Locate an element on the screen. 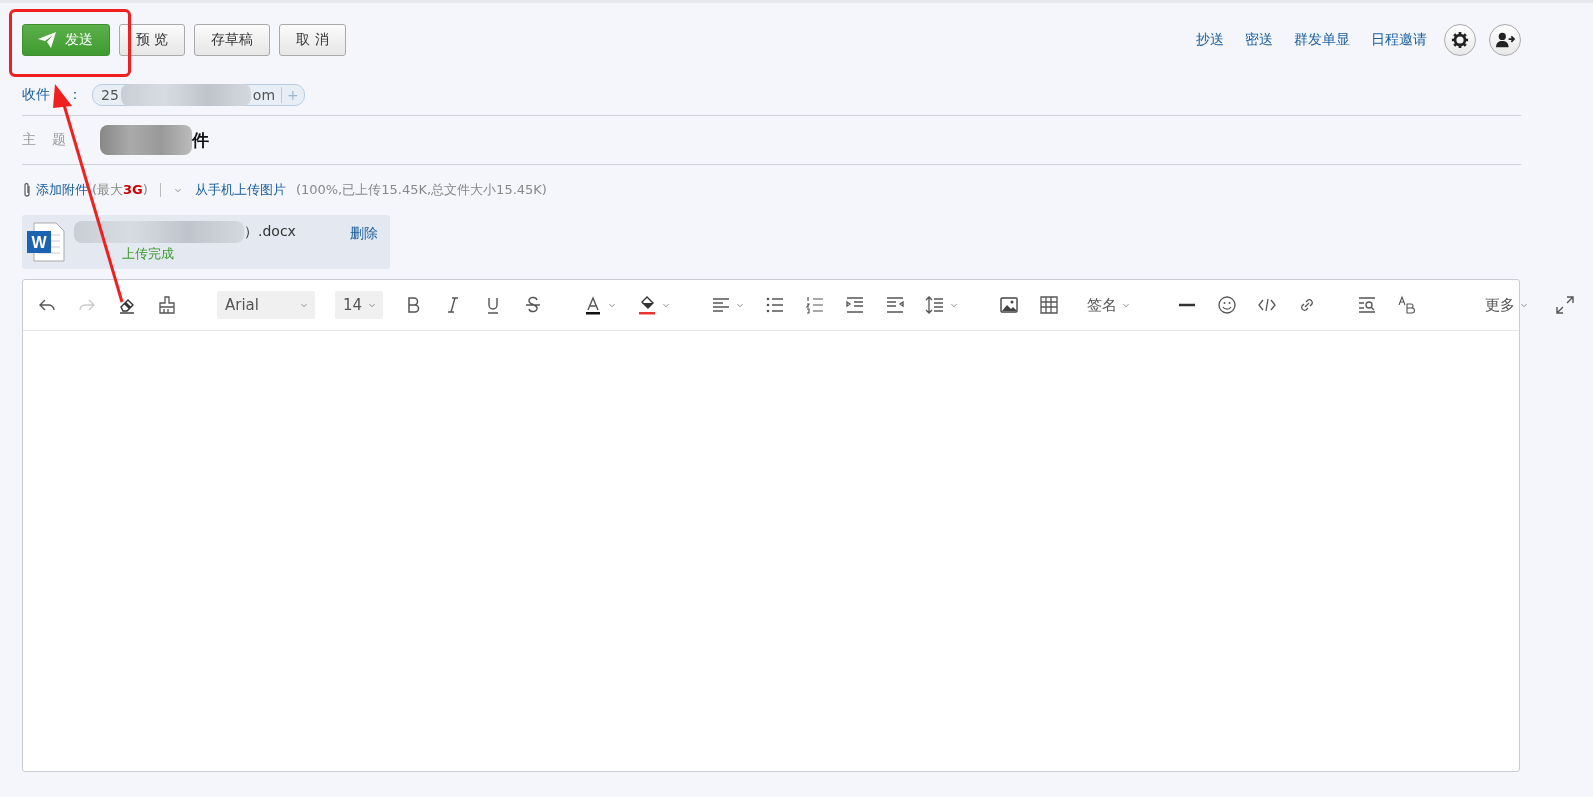 Image resolution: width=1593 pixels, height=797 pixels. recipient-chip: 25 om + is located at coordinates (198, 95).